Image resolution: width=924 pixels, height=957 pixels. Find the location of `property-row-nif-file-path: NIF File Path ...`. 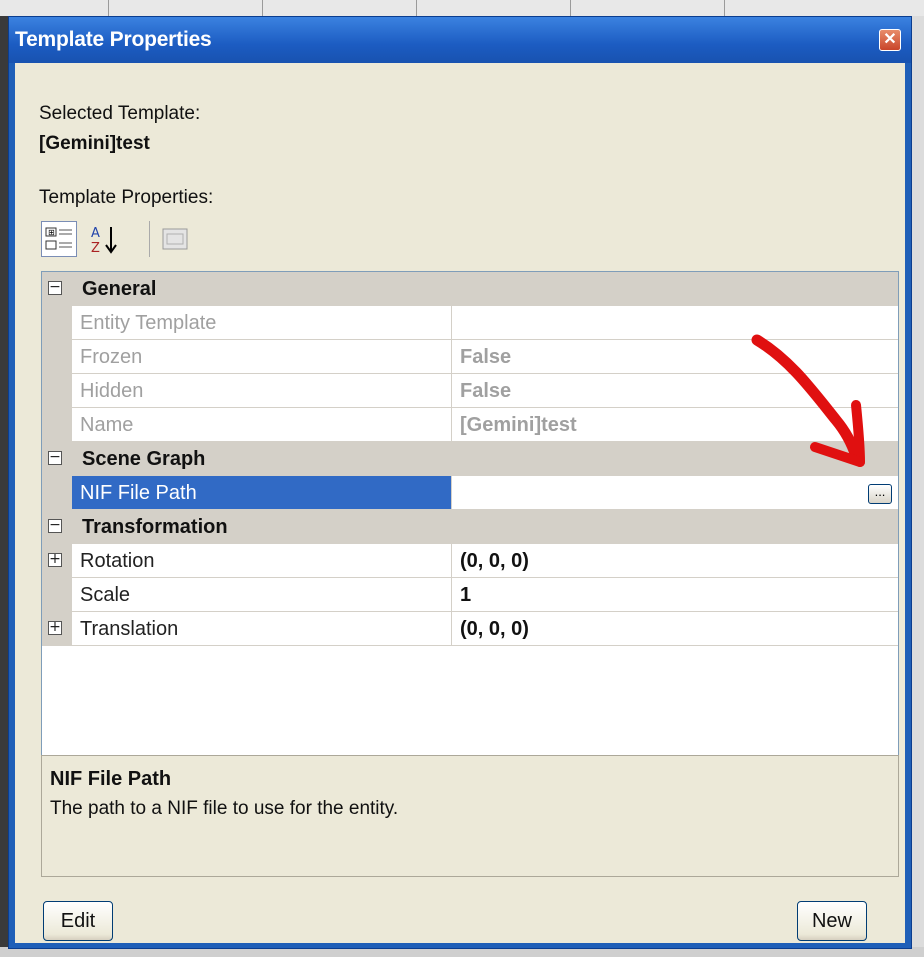

property-row-nif-file-path: NIF File Path ... is located at coordinates (470, 493).